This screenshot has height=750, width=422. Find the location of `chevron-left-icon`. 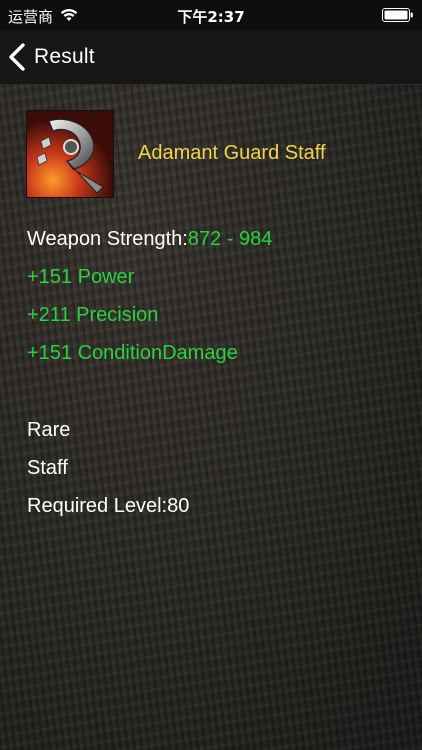

chevron-left-icon is located at coordinates (17, 57).